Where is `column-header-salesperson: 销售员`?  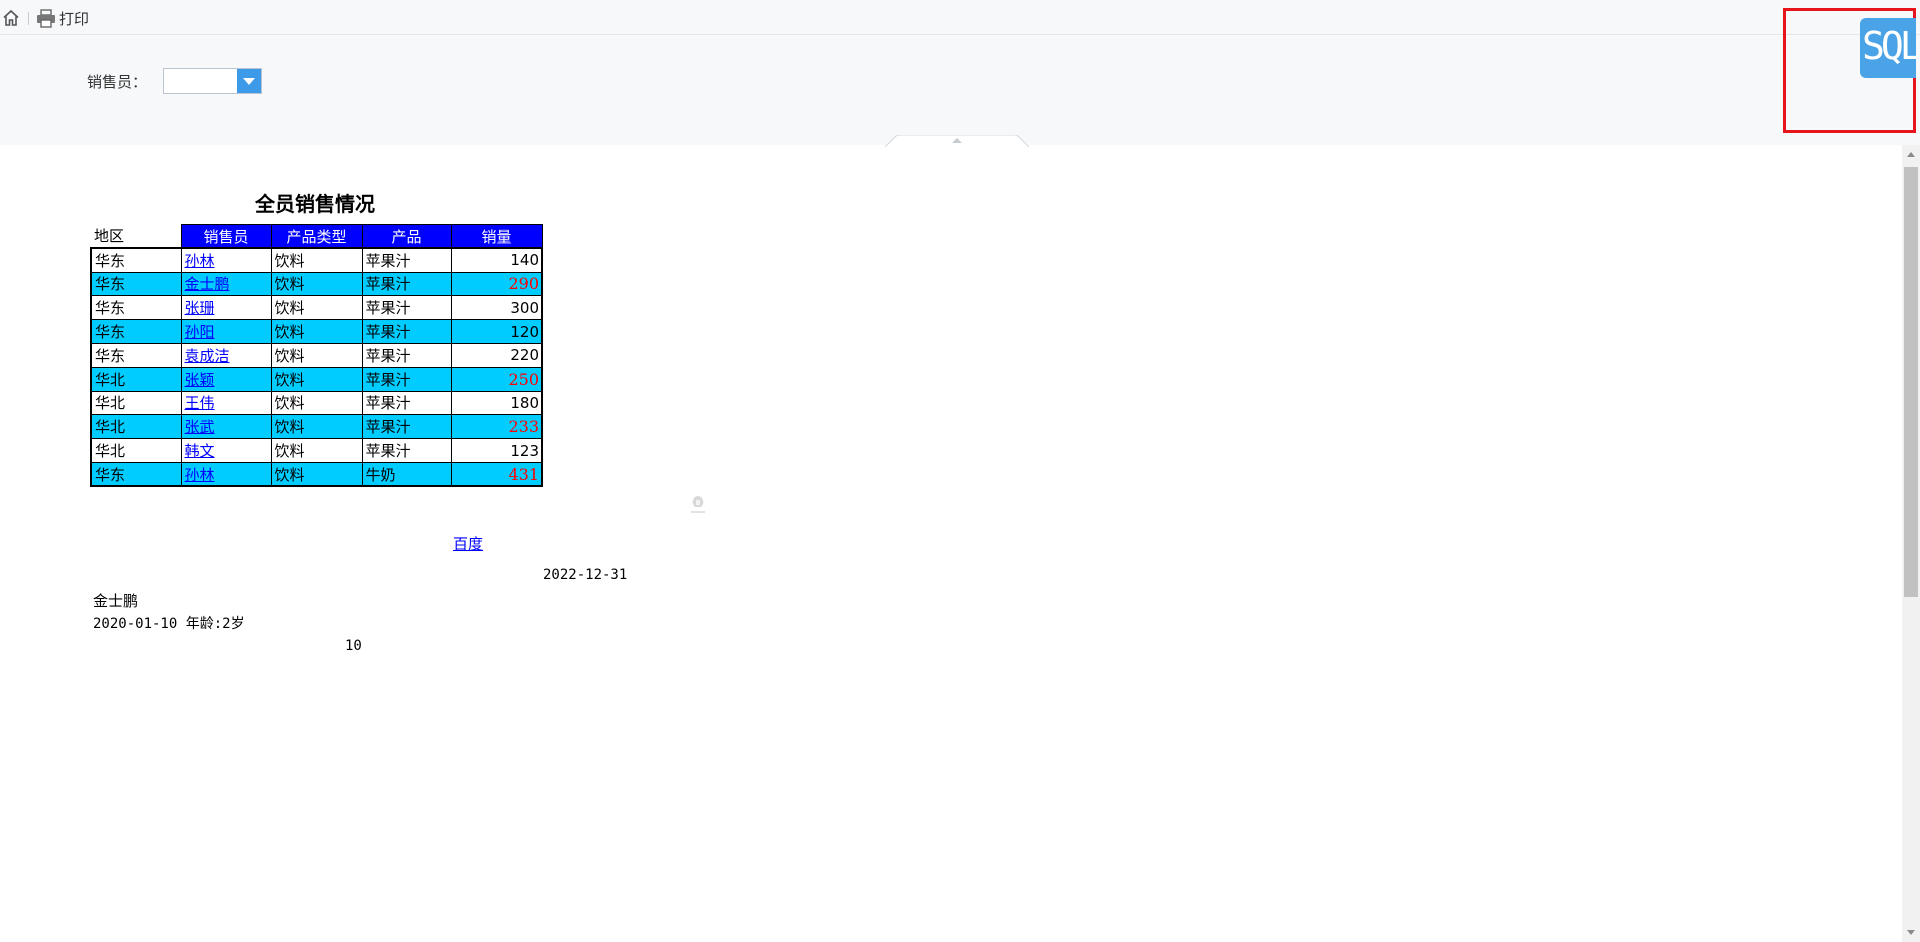
column-header-salesperson: 销售员 is located at coordinates (226, 236).